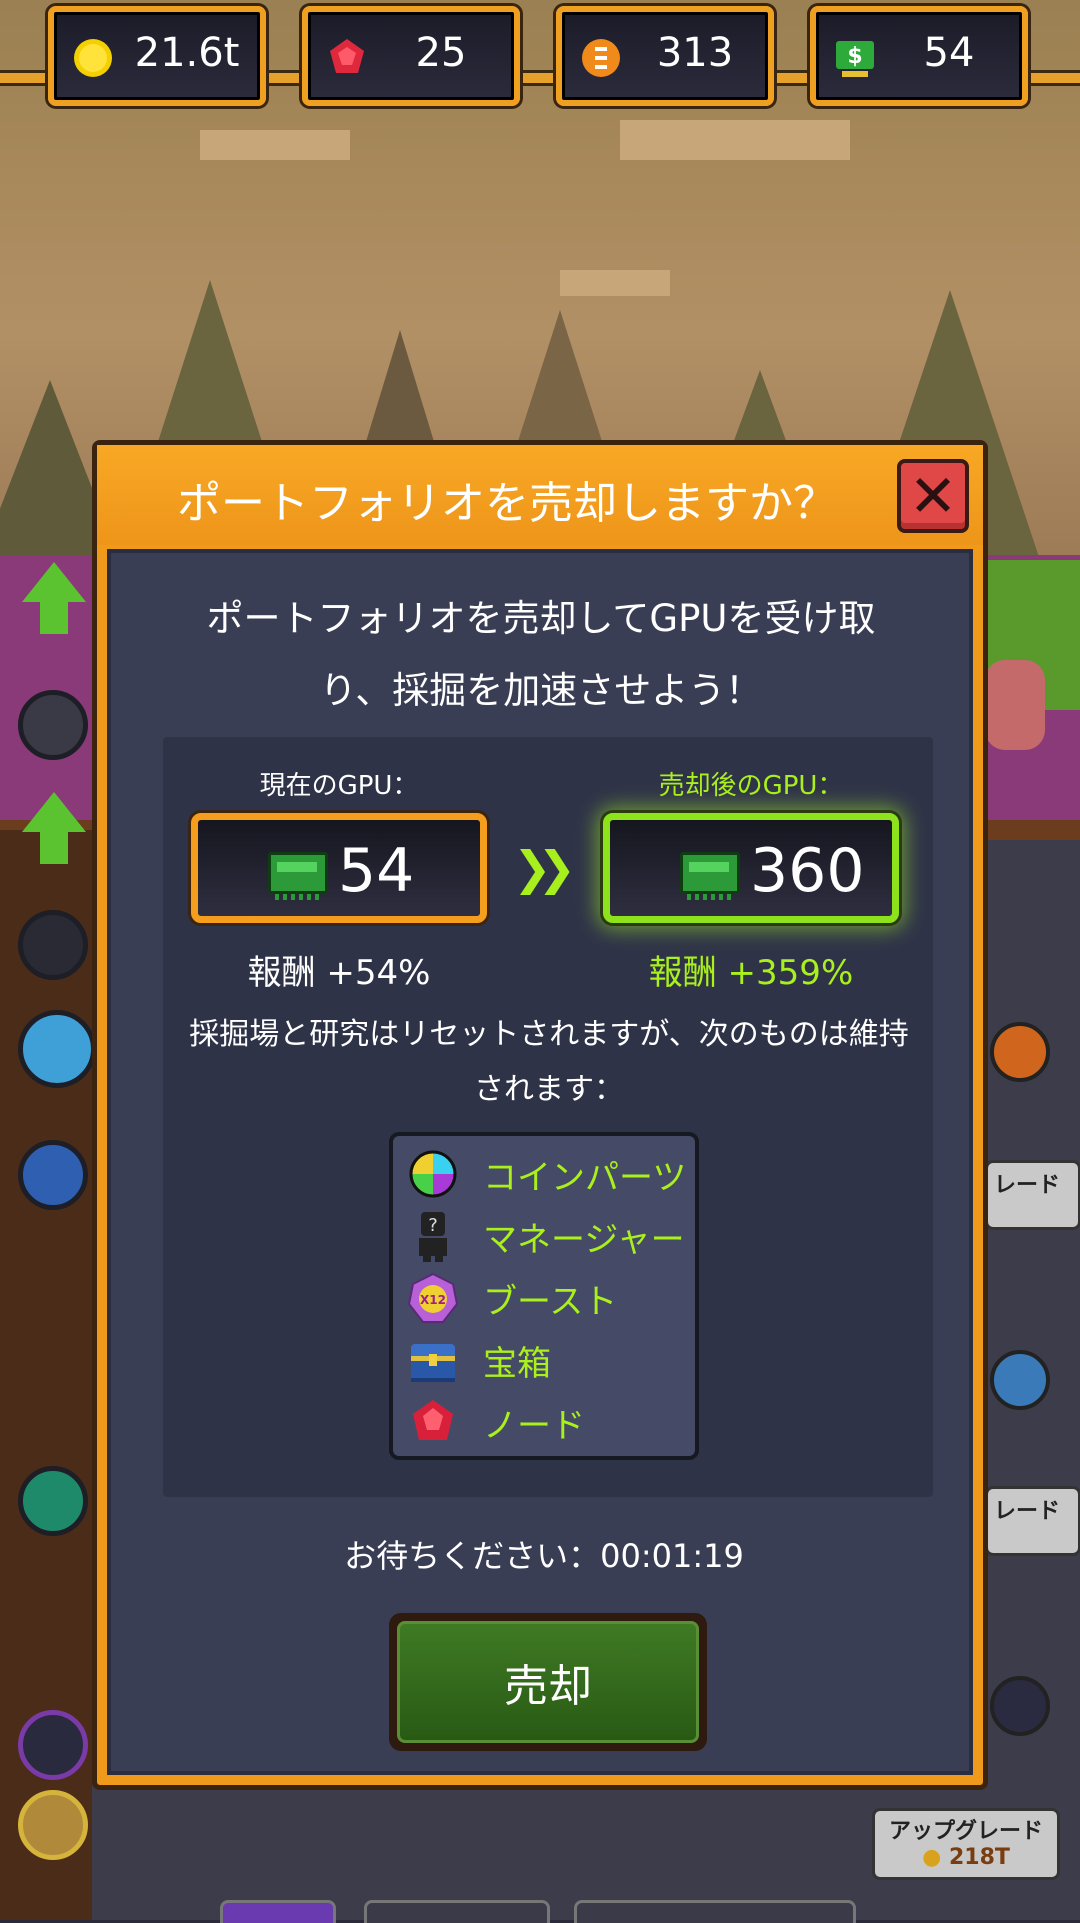 This screenshot has height=1923, width=1080. I want to click on kept-items-list: コインパーツ ? マネージャー X12 ブースト 宝箱 ノード, so click(544, 1296).